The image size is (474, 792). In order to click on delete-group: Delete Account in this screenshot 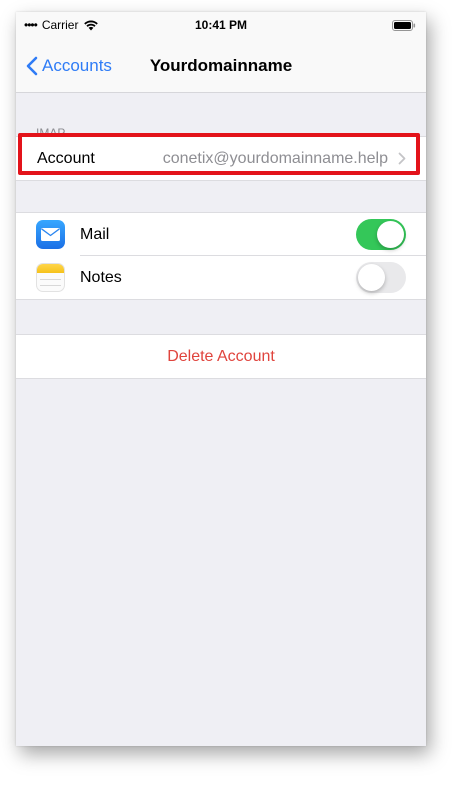, I will do `click(221, 356)`.